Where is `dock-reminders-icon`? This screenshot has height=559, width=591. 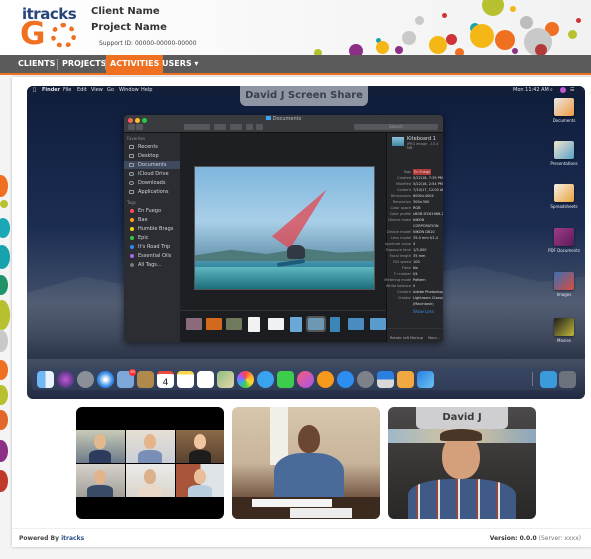 dock-reminders-icon is located at coordinates (205, 379).